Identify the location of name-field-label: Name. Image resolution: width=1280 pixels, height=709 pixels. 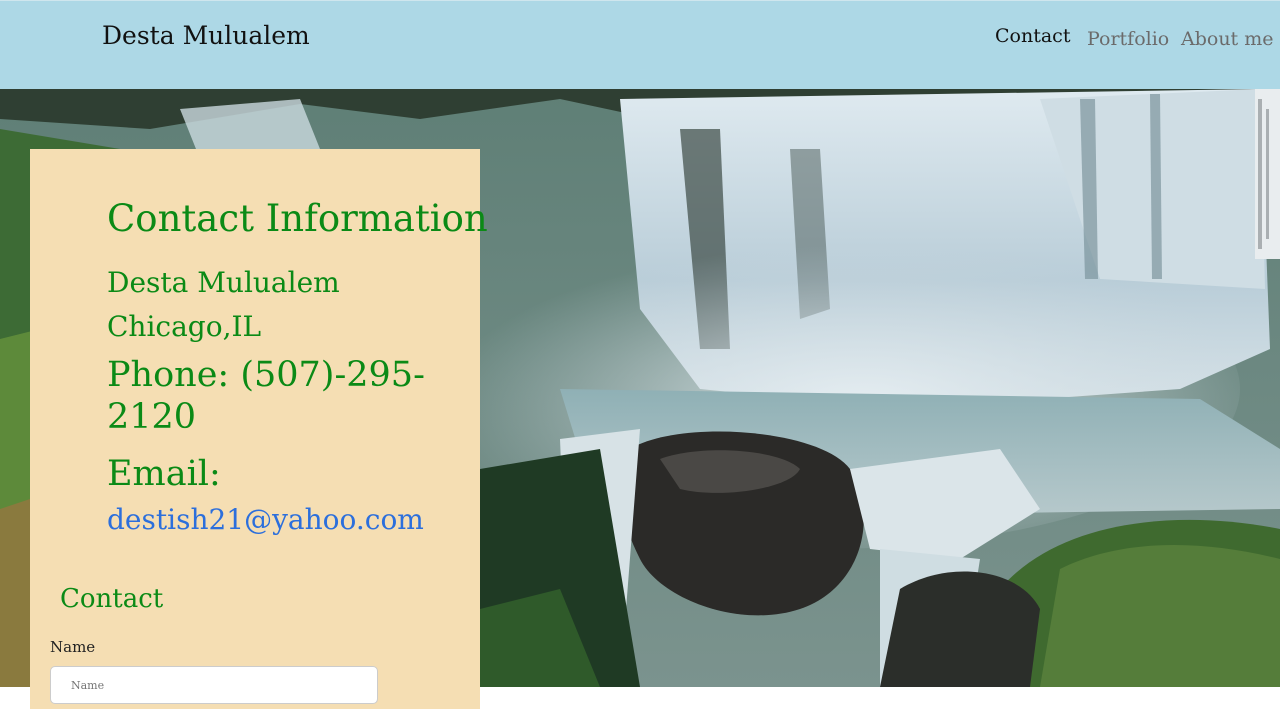
(73, 647).